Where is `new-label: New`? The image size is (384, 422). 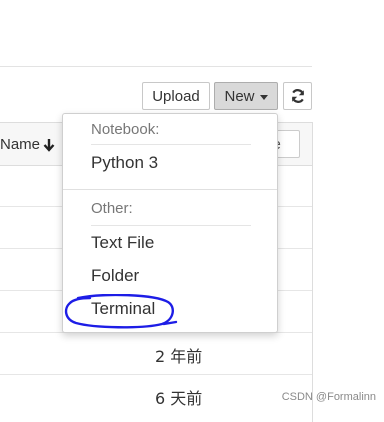 new-label: New is located at coordinates (239, 96).